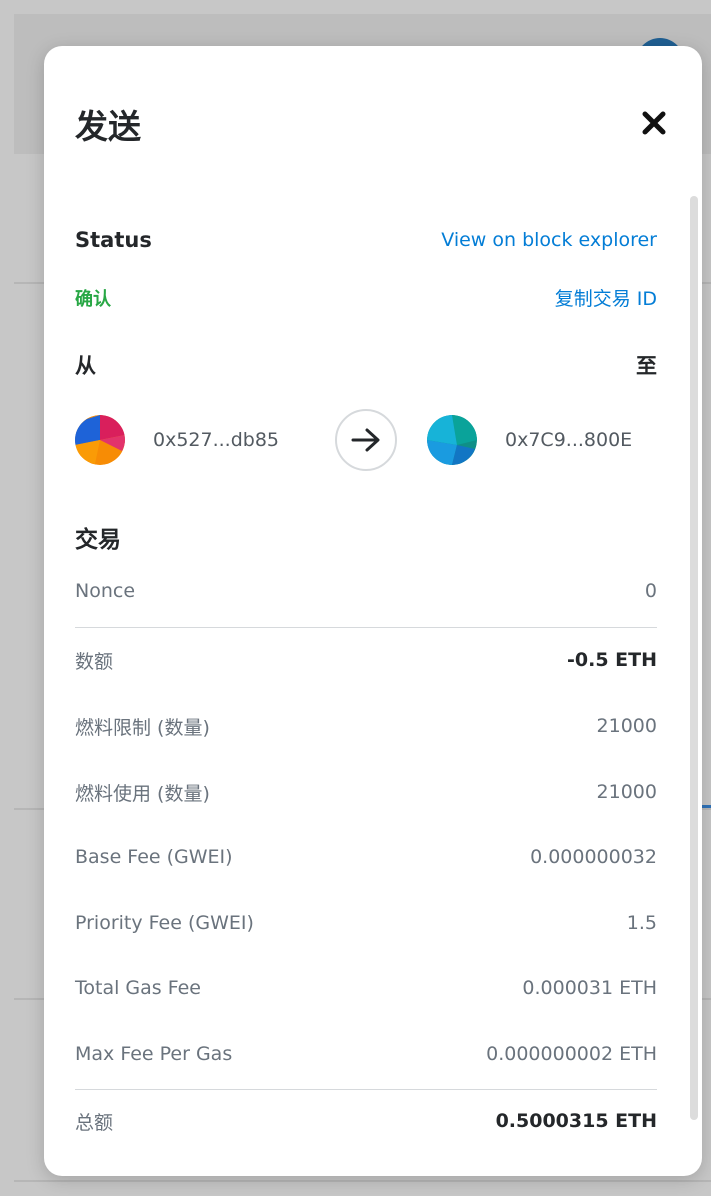 The image size is (711, 1196). I want to click on tx-row-value: 1.5, so click(641, 923).